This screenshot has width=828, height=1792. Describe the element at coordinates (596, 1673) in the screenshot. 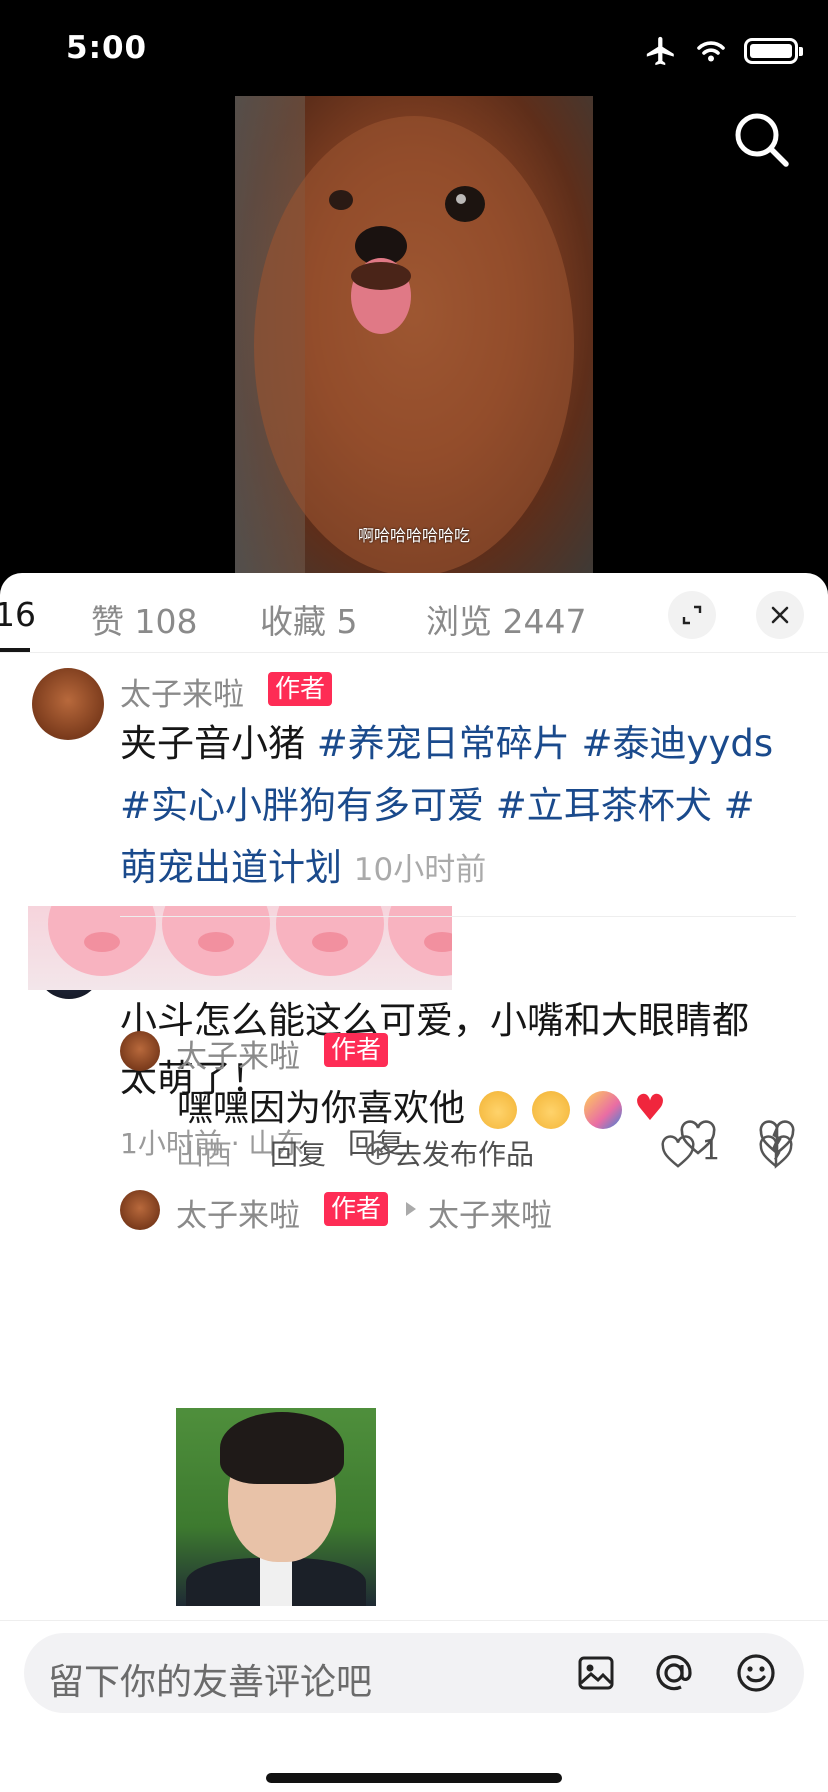

I see `image-icon` at that location.